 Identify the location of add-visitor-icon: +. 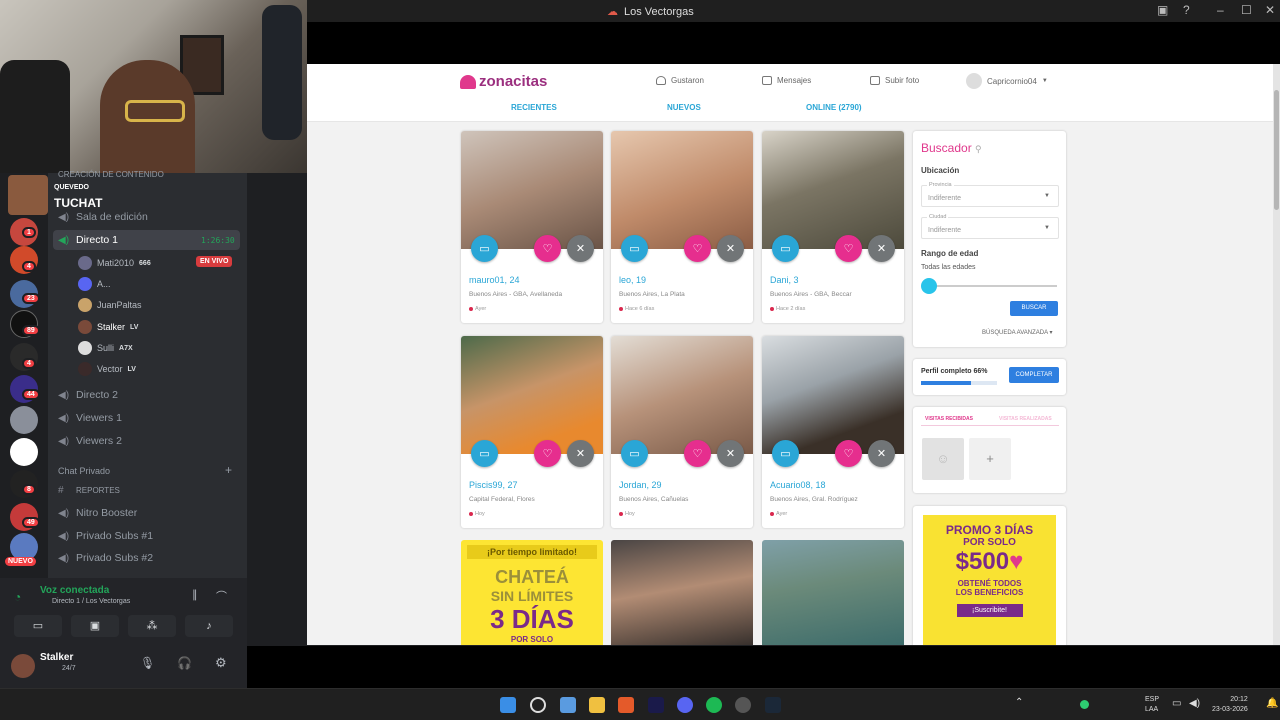
(990, 459).